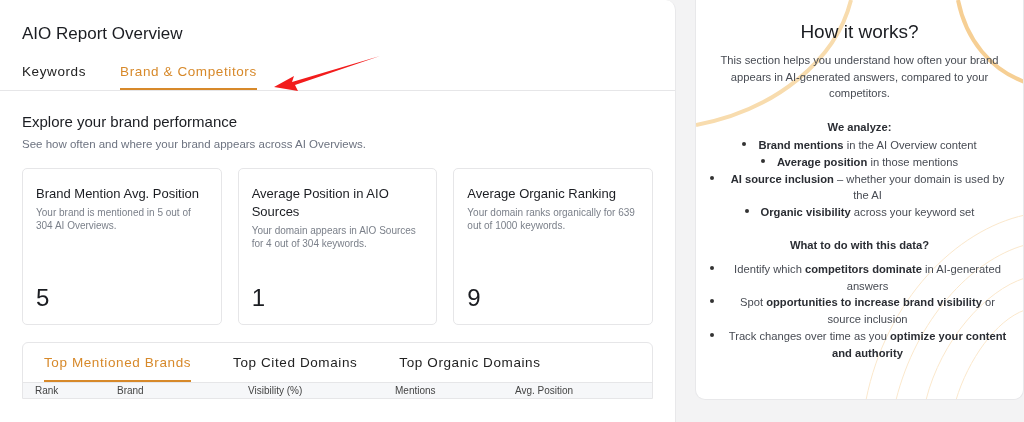 The height and width of the screenshot is (422, 1024). Describe the element at coordinates (859, 128) in the screenshot. I see `list-heading: We analyze:` at that location.